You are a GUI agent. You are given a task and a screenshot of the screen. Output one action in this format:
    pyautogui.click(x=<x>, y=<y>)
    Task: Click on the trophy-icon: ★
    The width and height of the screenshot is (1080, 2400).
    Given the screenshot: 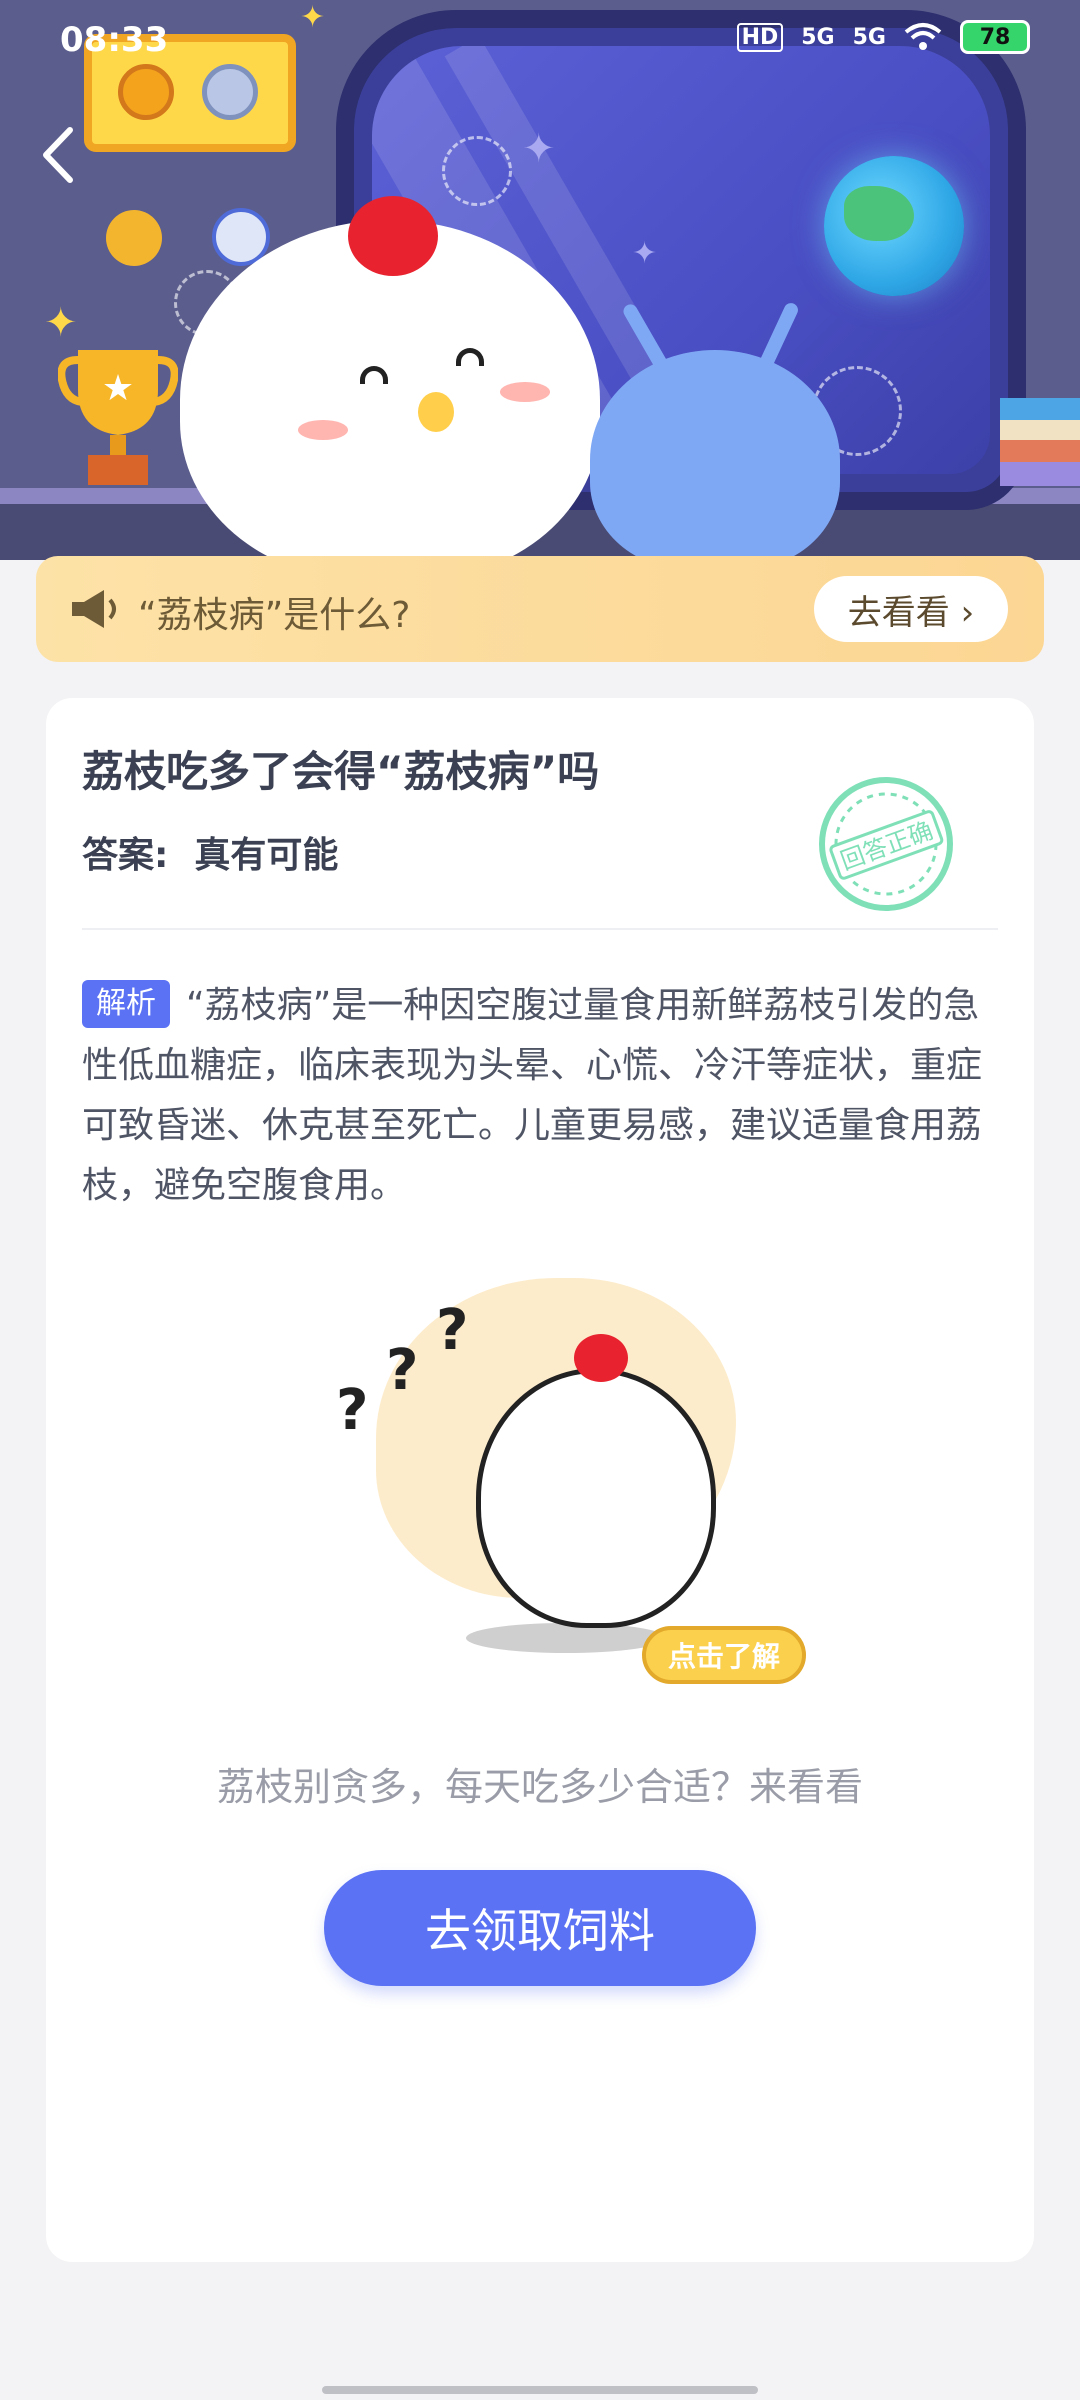 What is the action you would take?
    pyautogui.click(x=118, y=417)
    